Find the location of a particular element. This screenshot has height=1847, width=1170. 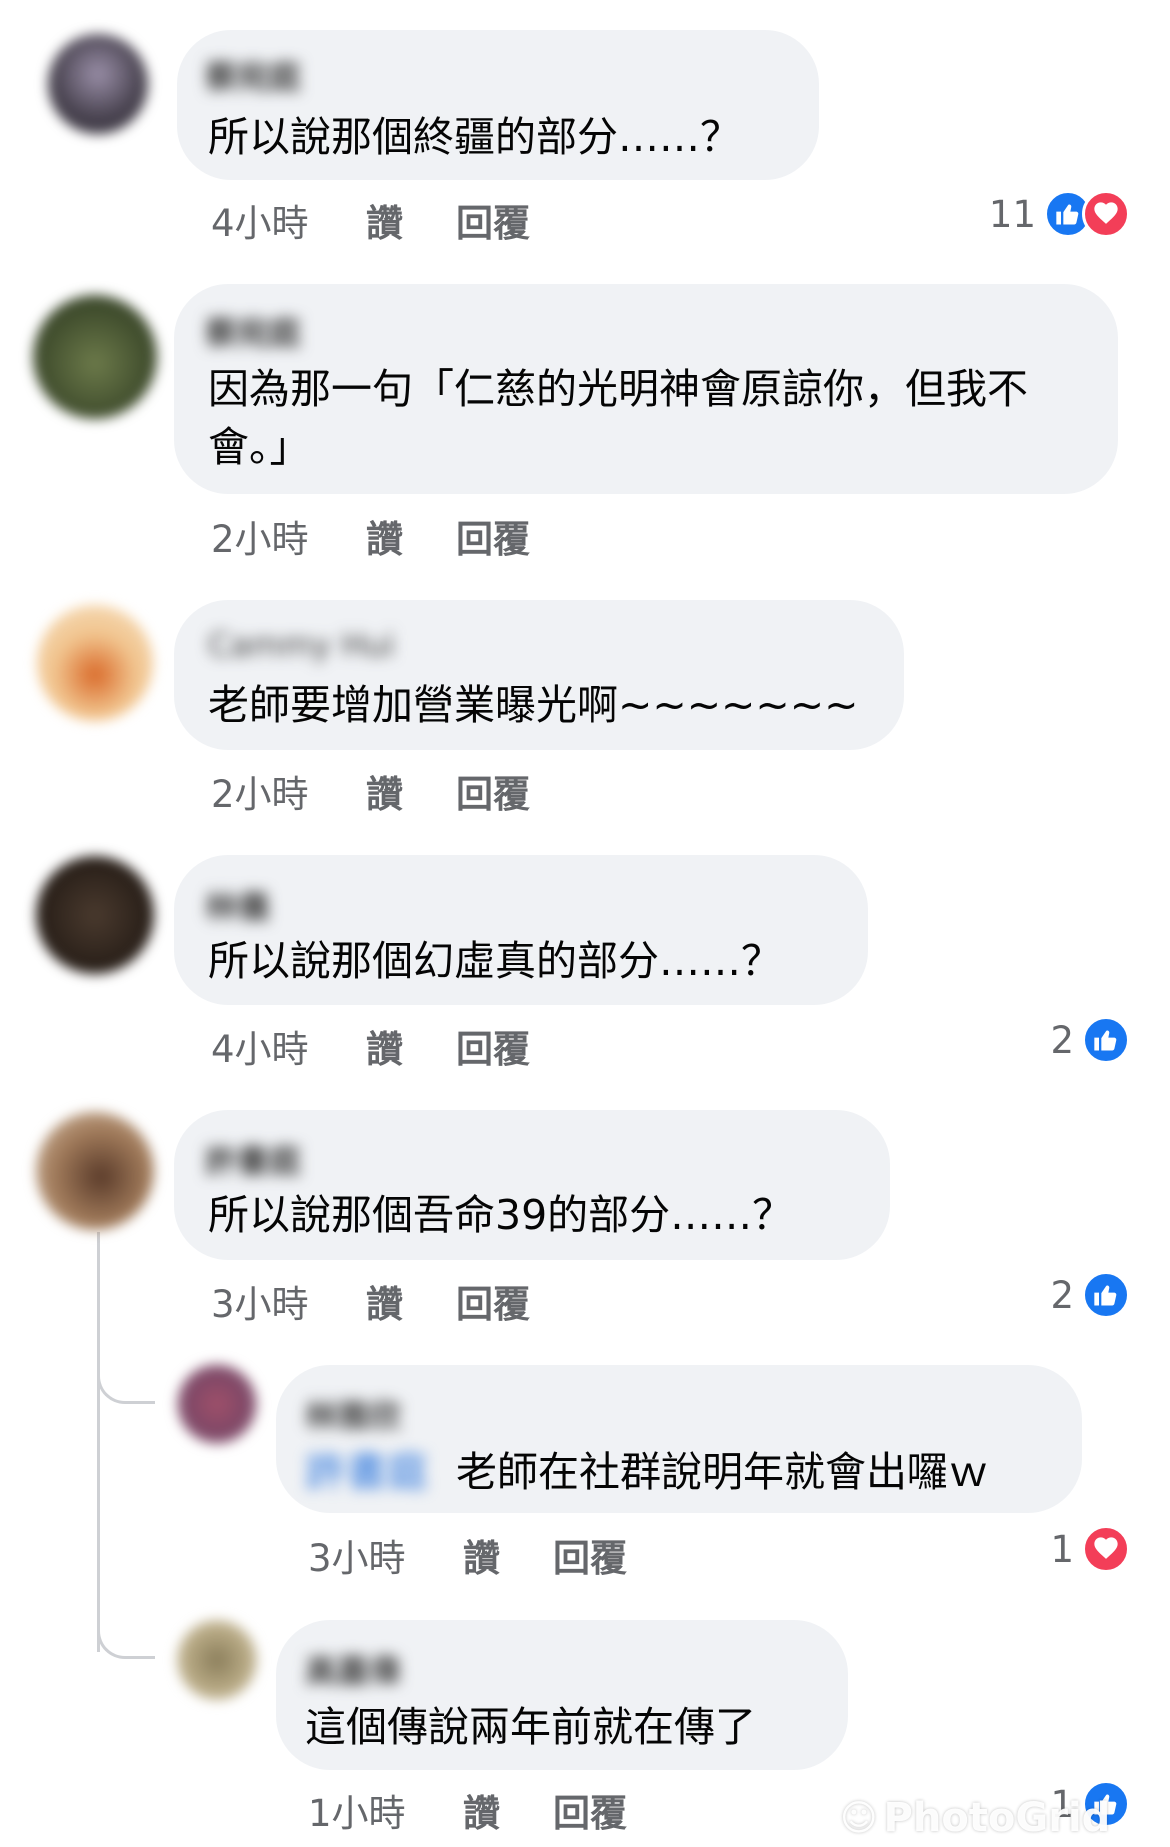

comment-text: 老師在社群說明年就會出囉ｗ is located at coordinates (722, 1472).